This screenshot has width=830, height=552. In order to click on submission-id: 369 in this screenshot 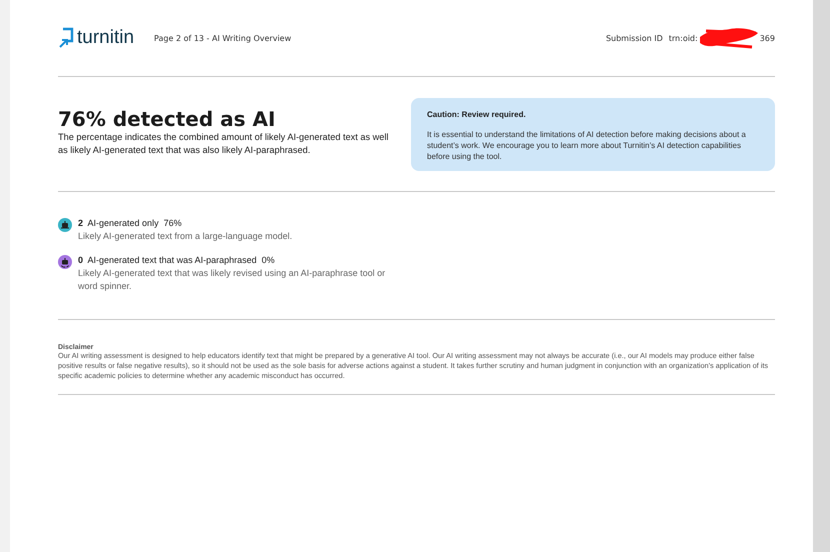, I will do `click(767, 38)`.